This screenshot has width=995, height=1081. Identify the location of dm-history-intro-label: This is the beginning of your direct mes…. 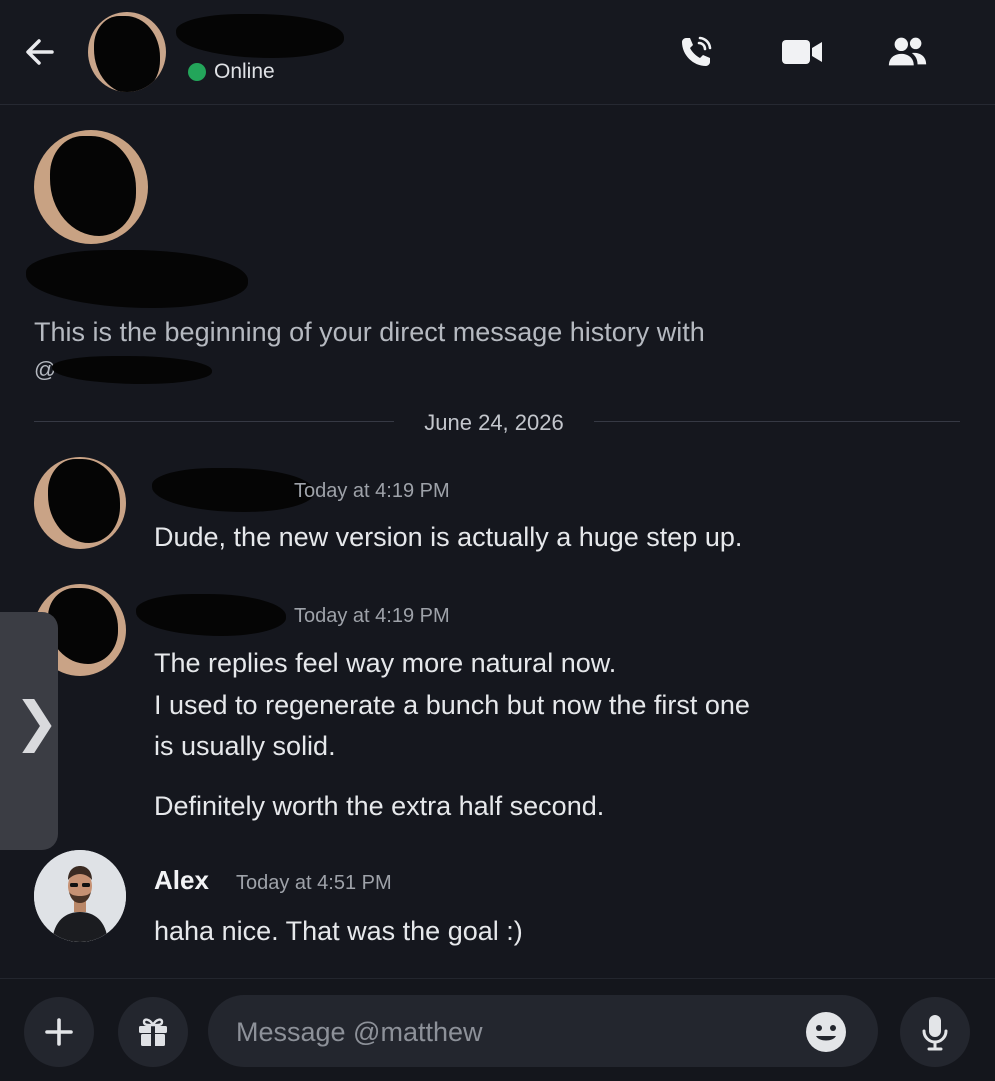
(369, 332).